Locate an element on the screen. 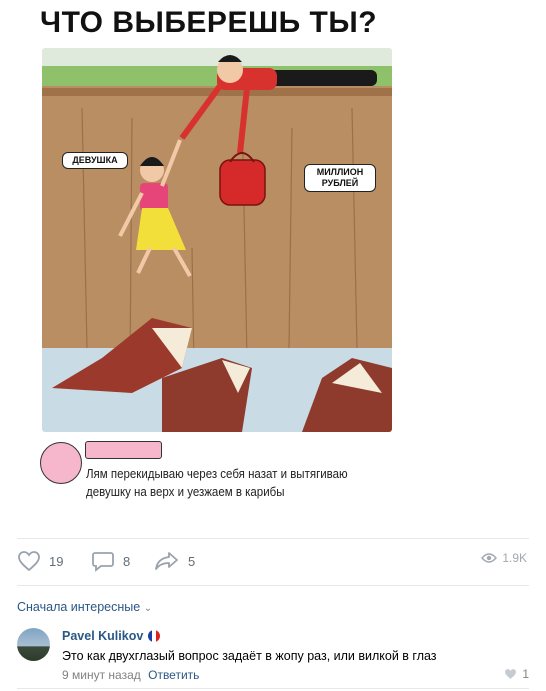 The height and width of the screenshot is (691, 546). share-count: 5 is located at coordinates (192, 561).